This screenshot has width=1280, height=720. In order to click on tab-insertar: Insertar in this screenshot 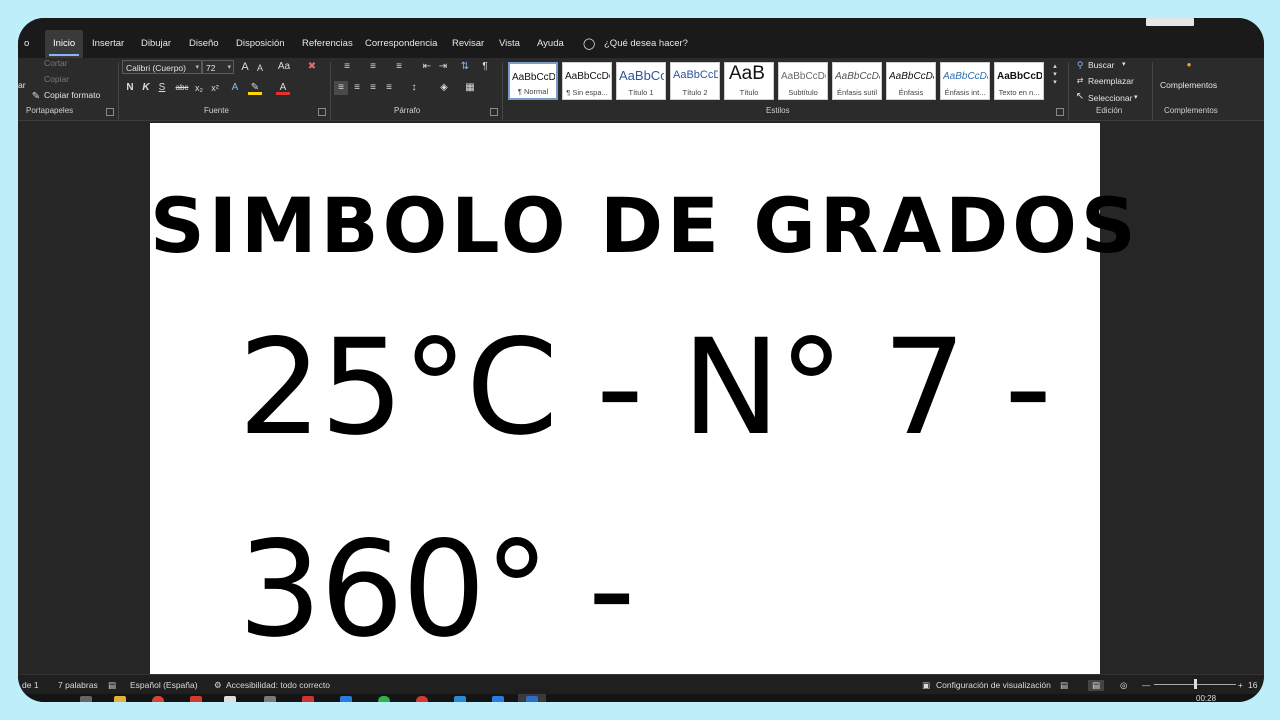, I will do `click(108, 44)`.